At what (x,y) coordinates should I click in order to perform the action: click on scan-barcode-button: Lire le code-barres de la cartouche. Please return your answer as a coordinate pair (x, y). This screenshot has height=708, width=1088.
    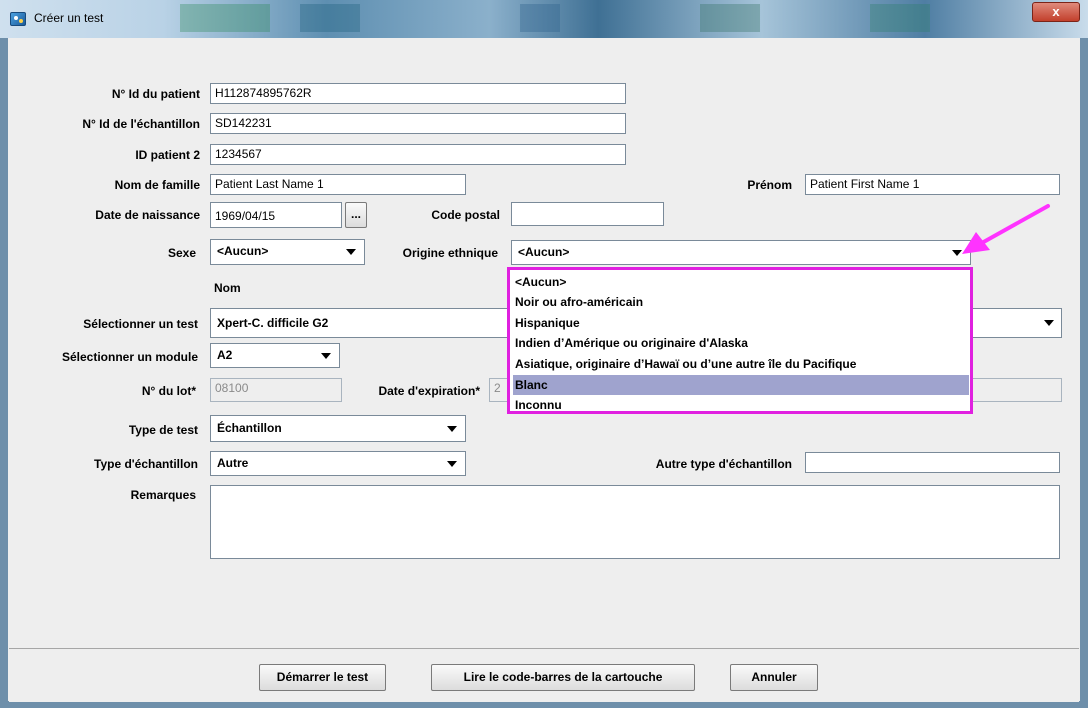
    Looking at the image, I should click on (563, 677).